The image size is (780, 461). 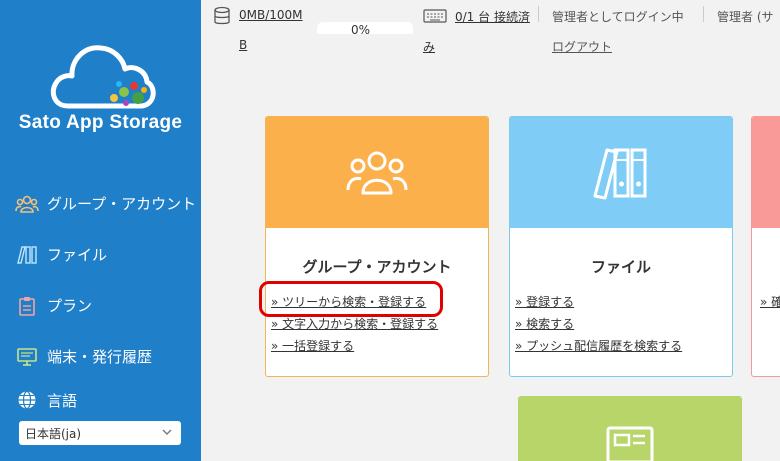 What do you see at coordinates (598, 348) in the screenshot?
I see `link-push-history-search: » プッシュ配信履歴を検索する` at bounding box center [598, 348].